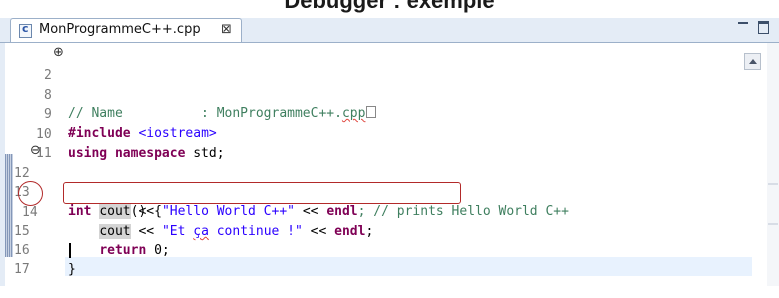 The image size is (779, 298). What do you see at coordinates (262, 193) in the screenshot?
I see `annotation-highlight-box` at bounding box center [262, 193].